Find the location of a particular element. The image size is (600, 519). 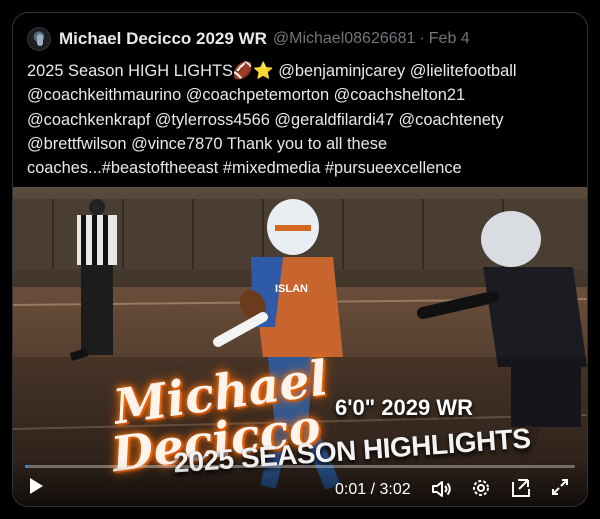

settings-button is located at coordinates (482, 489).